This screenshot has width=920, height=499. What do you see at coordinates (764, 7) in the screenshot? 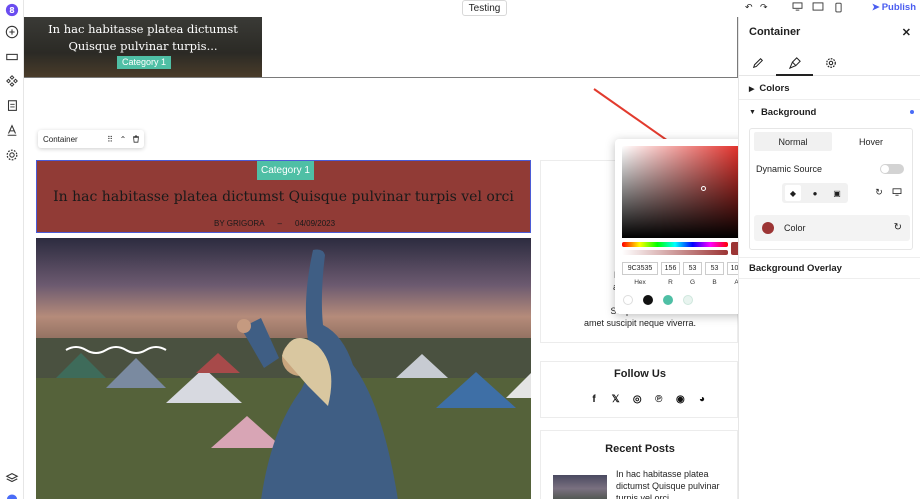
I see `redo-icon: ↷` at bounding box center [764, 7].